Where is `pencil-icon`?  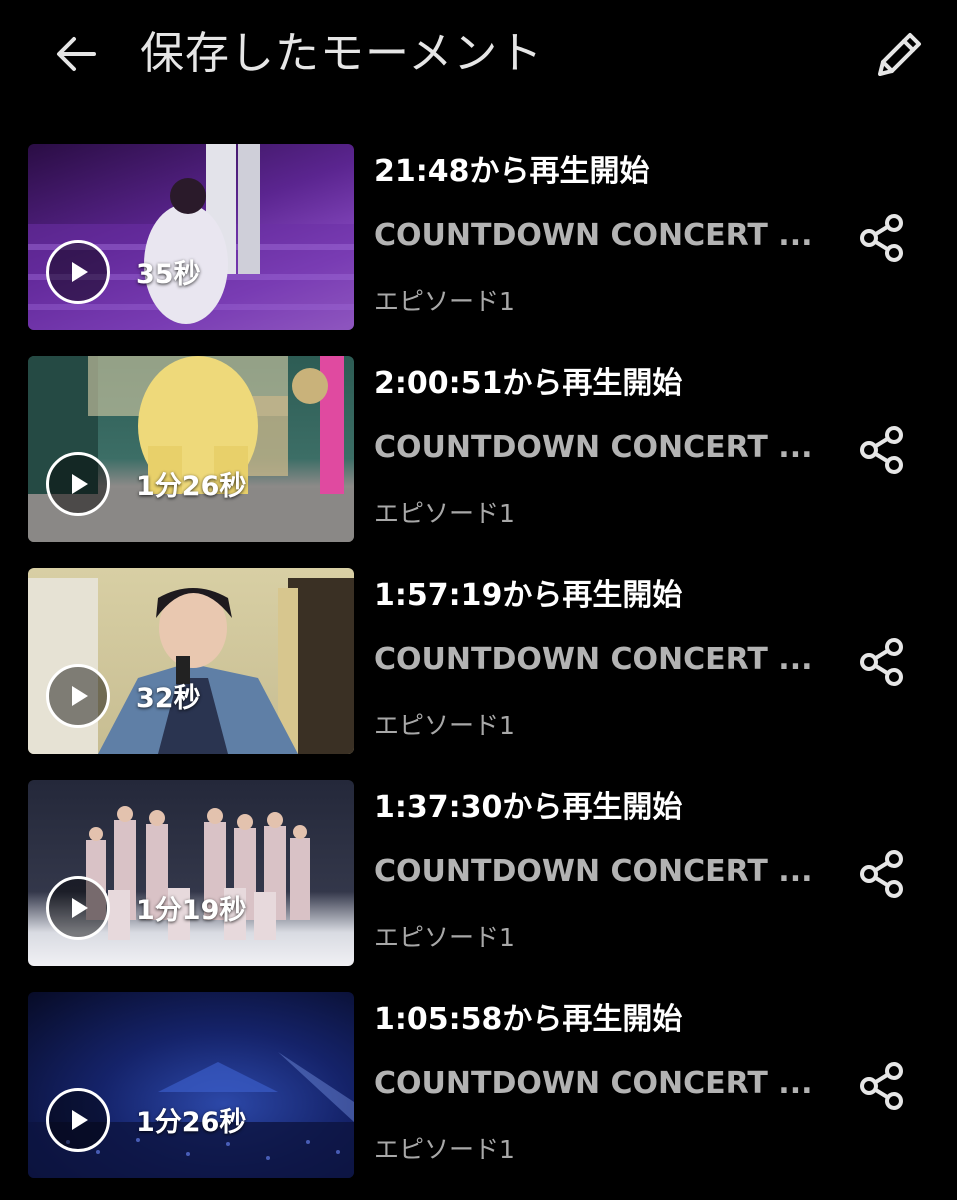 pencil-icon is located at coordinates (899, 54).